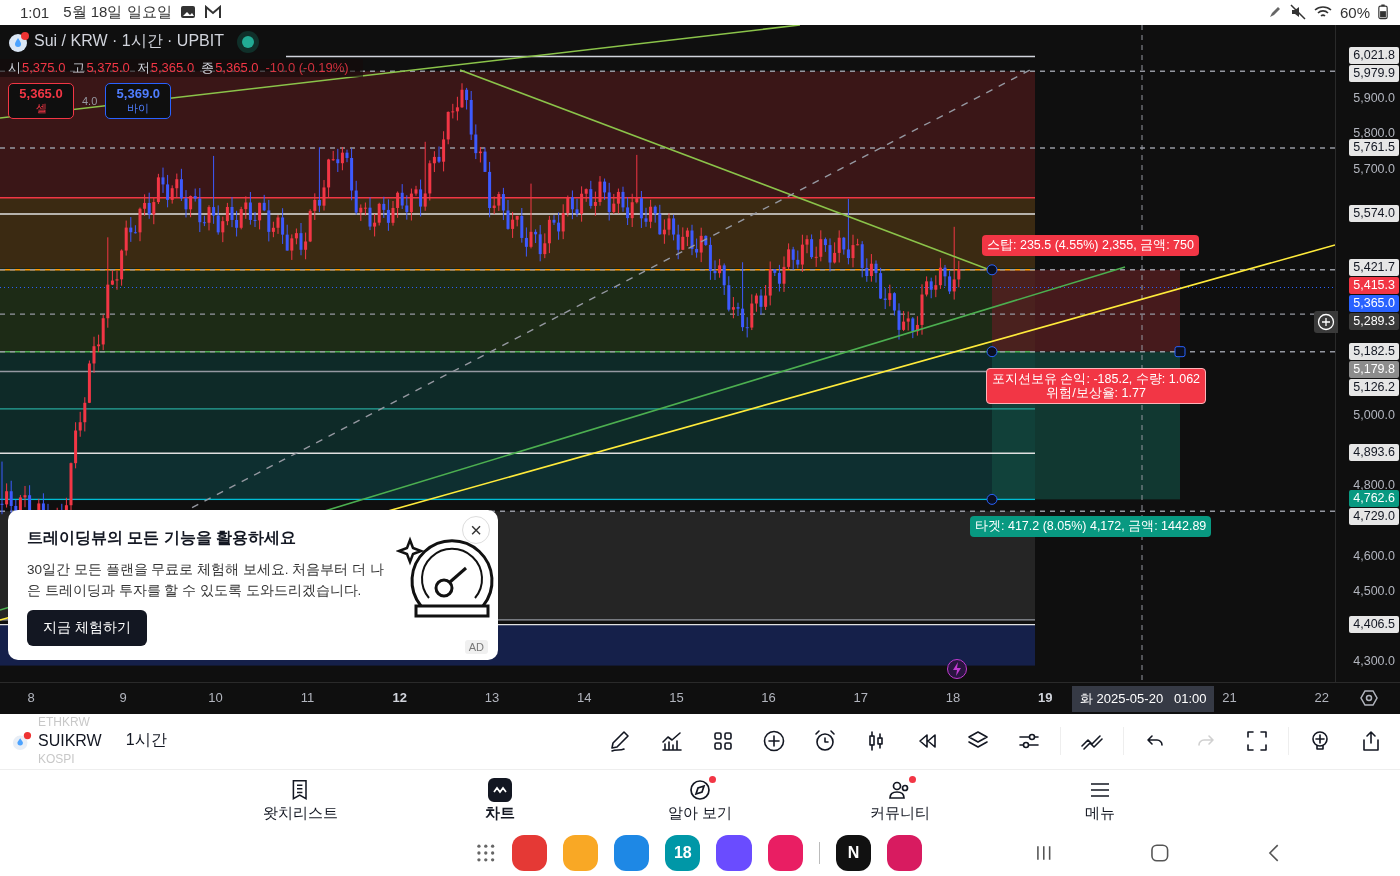 The height and width of the screenshot is (876, 1400). I want to click on price-tick: 5,700.0, so click(1374, 169).